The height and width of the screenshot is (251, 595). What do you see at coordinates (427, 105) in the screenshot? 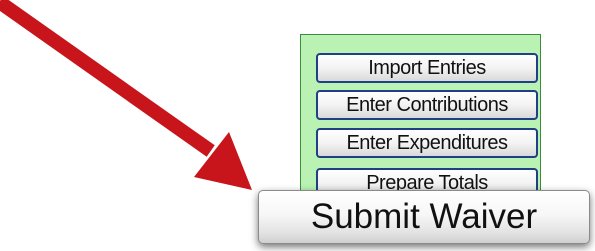
I see `enter-contributions-button: Enter Contributions` at bounding box center [427, 105].